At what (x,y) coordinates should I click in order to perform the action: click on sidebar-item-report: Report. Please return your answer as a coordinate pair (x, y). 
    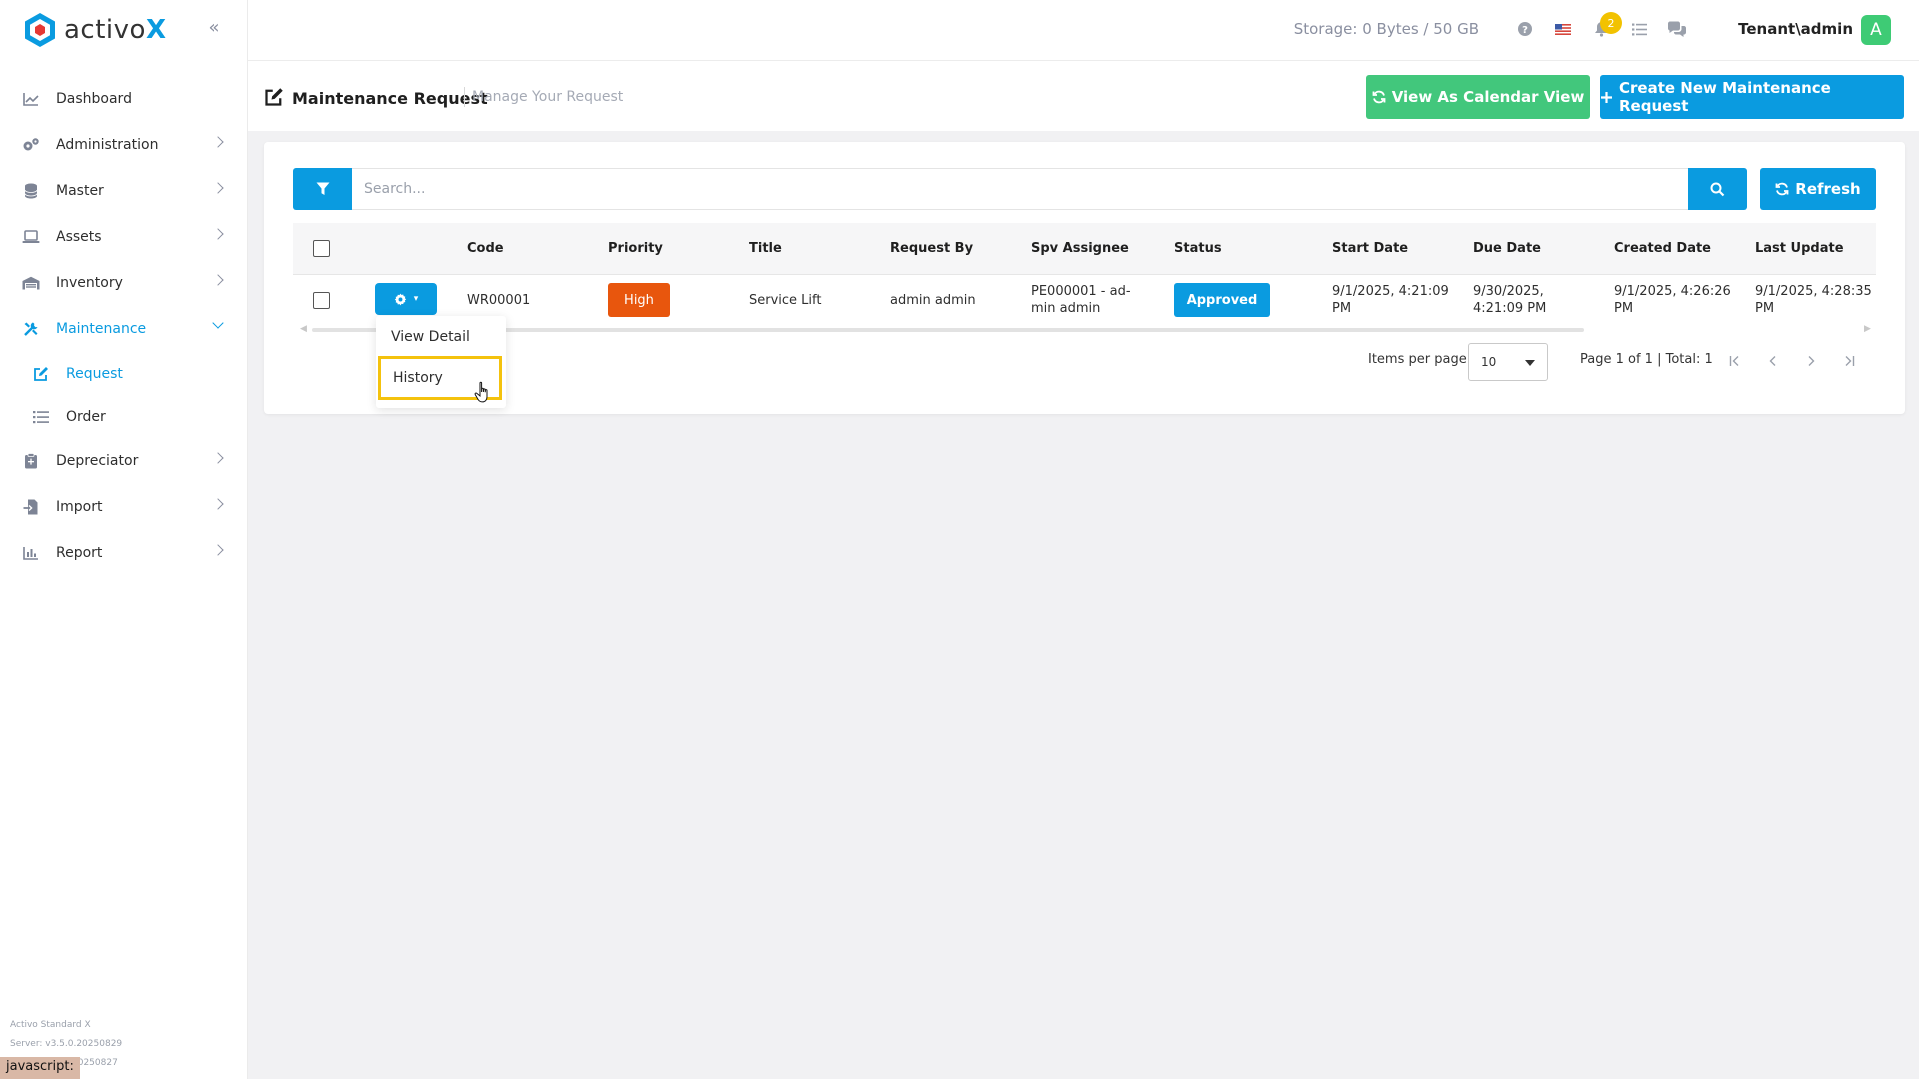
    Looking at the image, I should click on (124, 553).